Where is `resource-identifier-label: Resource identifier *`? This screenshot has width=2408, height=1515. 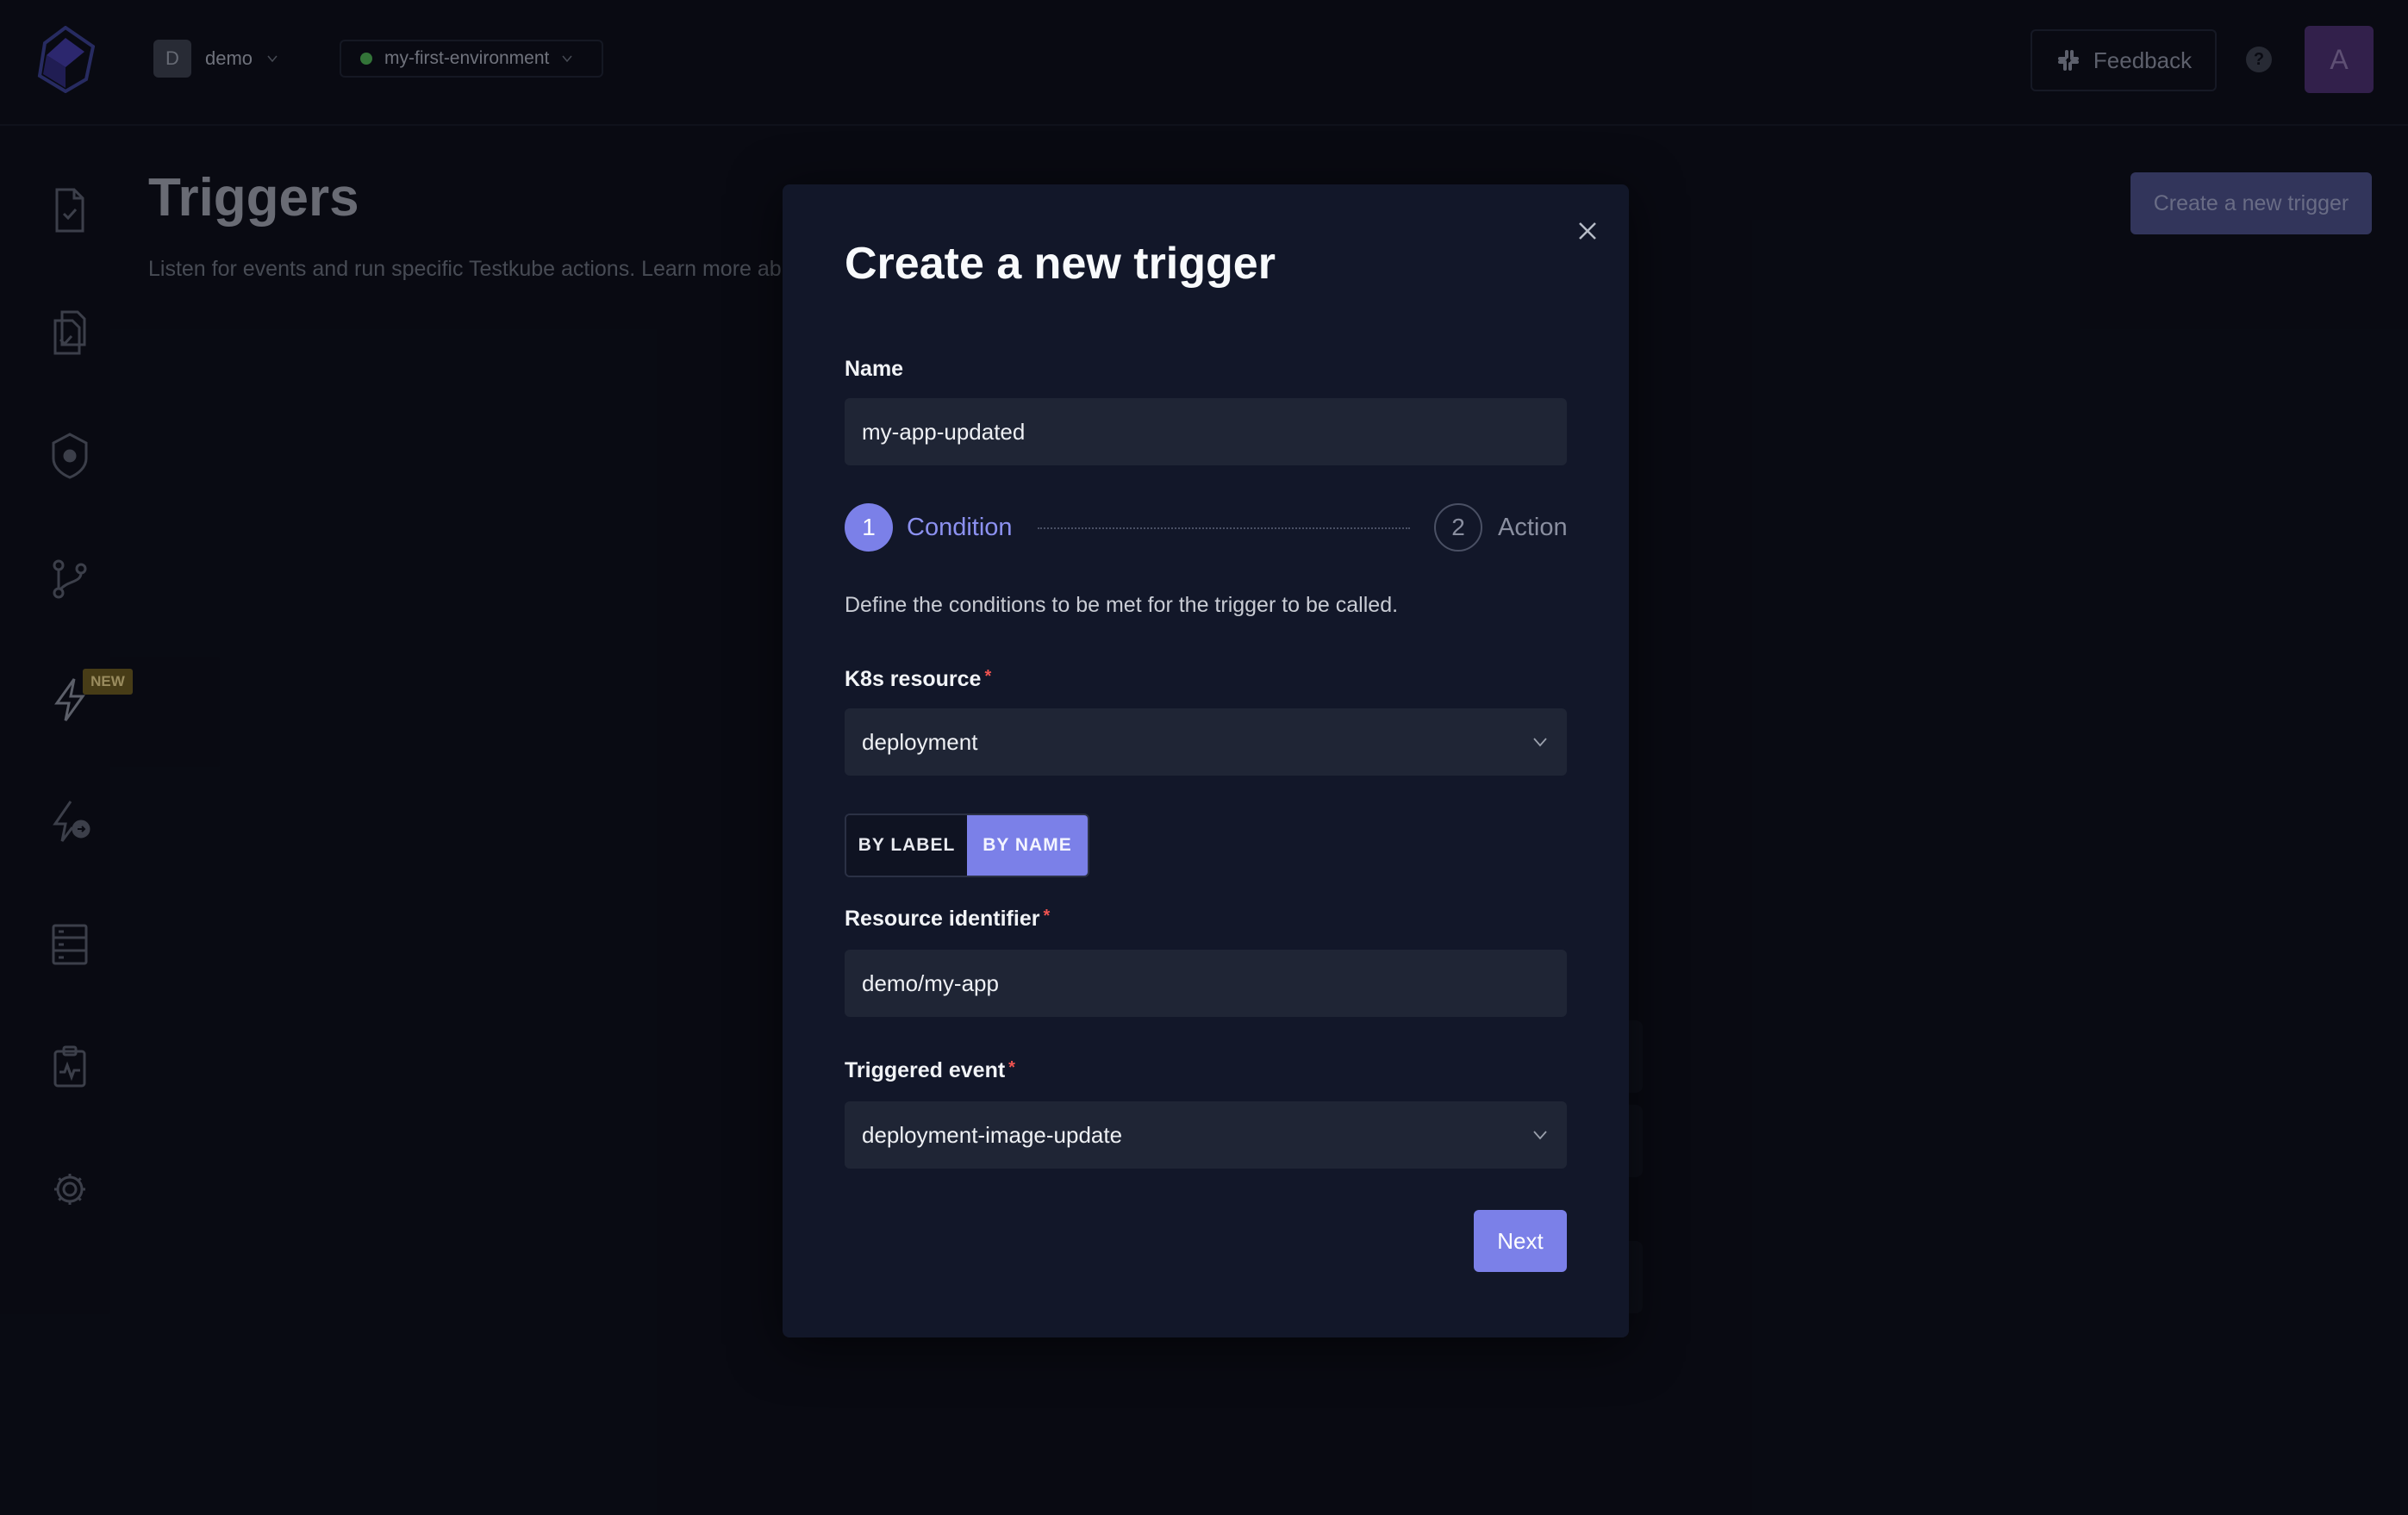 resource-identifier-label: Resource identifier * is located at coordinates (947, 919).